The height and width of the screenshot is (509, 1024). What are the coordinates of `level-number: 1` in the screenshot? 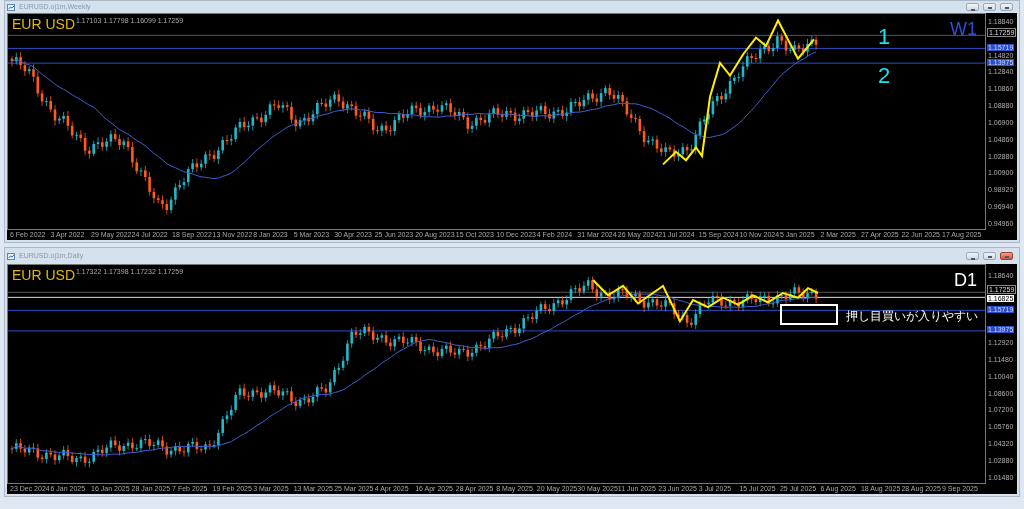 It's located at (884, 37).